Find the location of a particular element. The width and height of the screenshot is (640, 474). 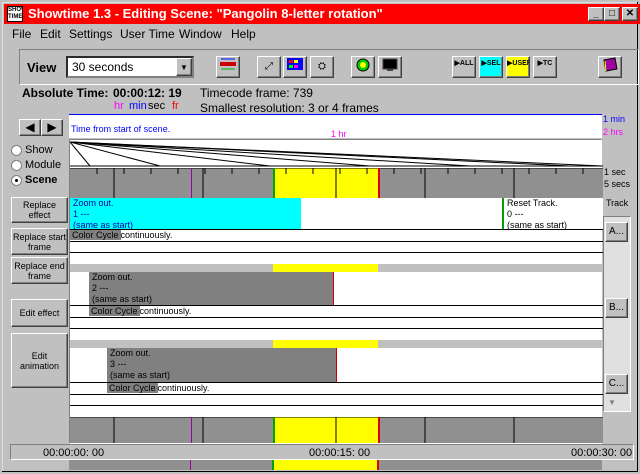

minimize-button: _ is located at coordinates (596, 14).